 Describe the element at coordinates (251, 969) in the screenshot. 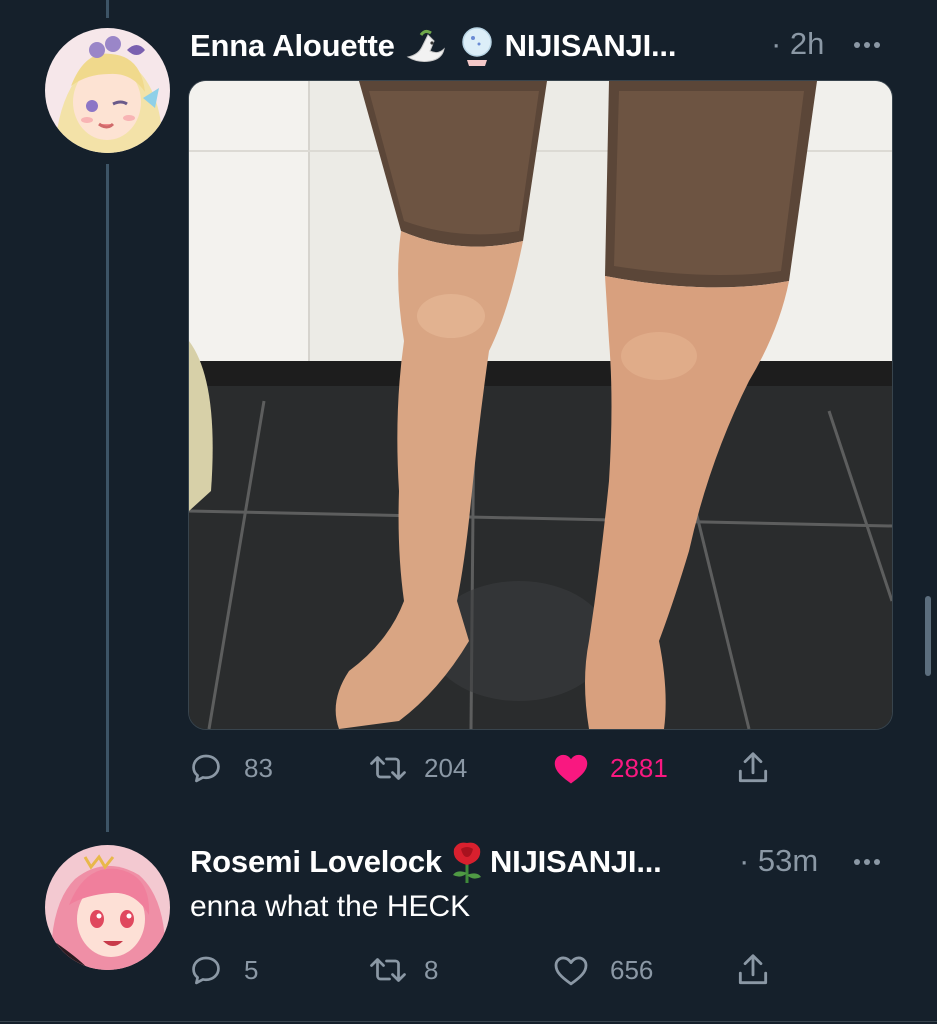

I see `reply-count: 5` at that location.